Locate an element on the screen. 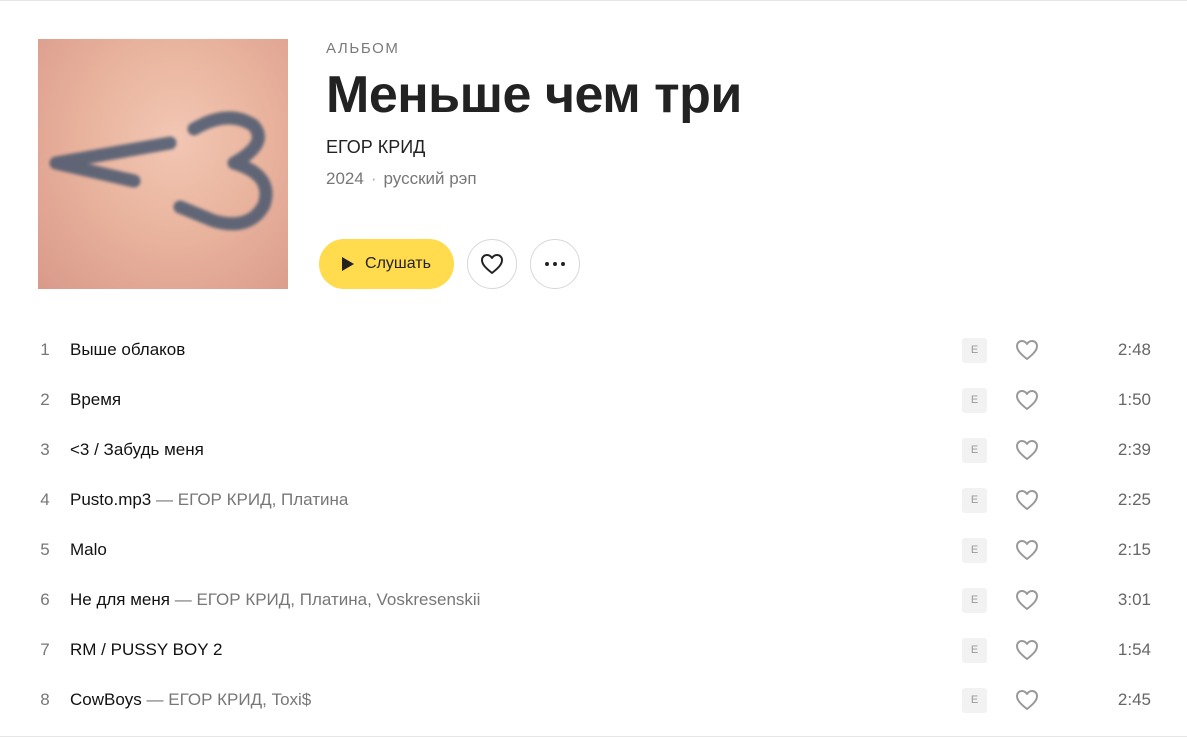  page-title: Меньше чем три is located at coordinates (534, 95).